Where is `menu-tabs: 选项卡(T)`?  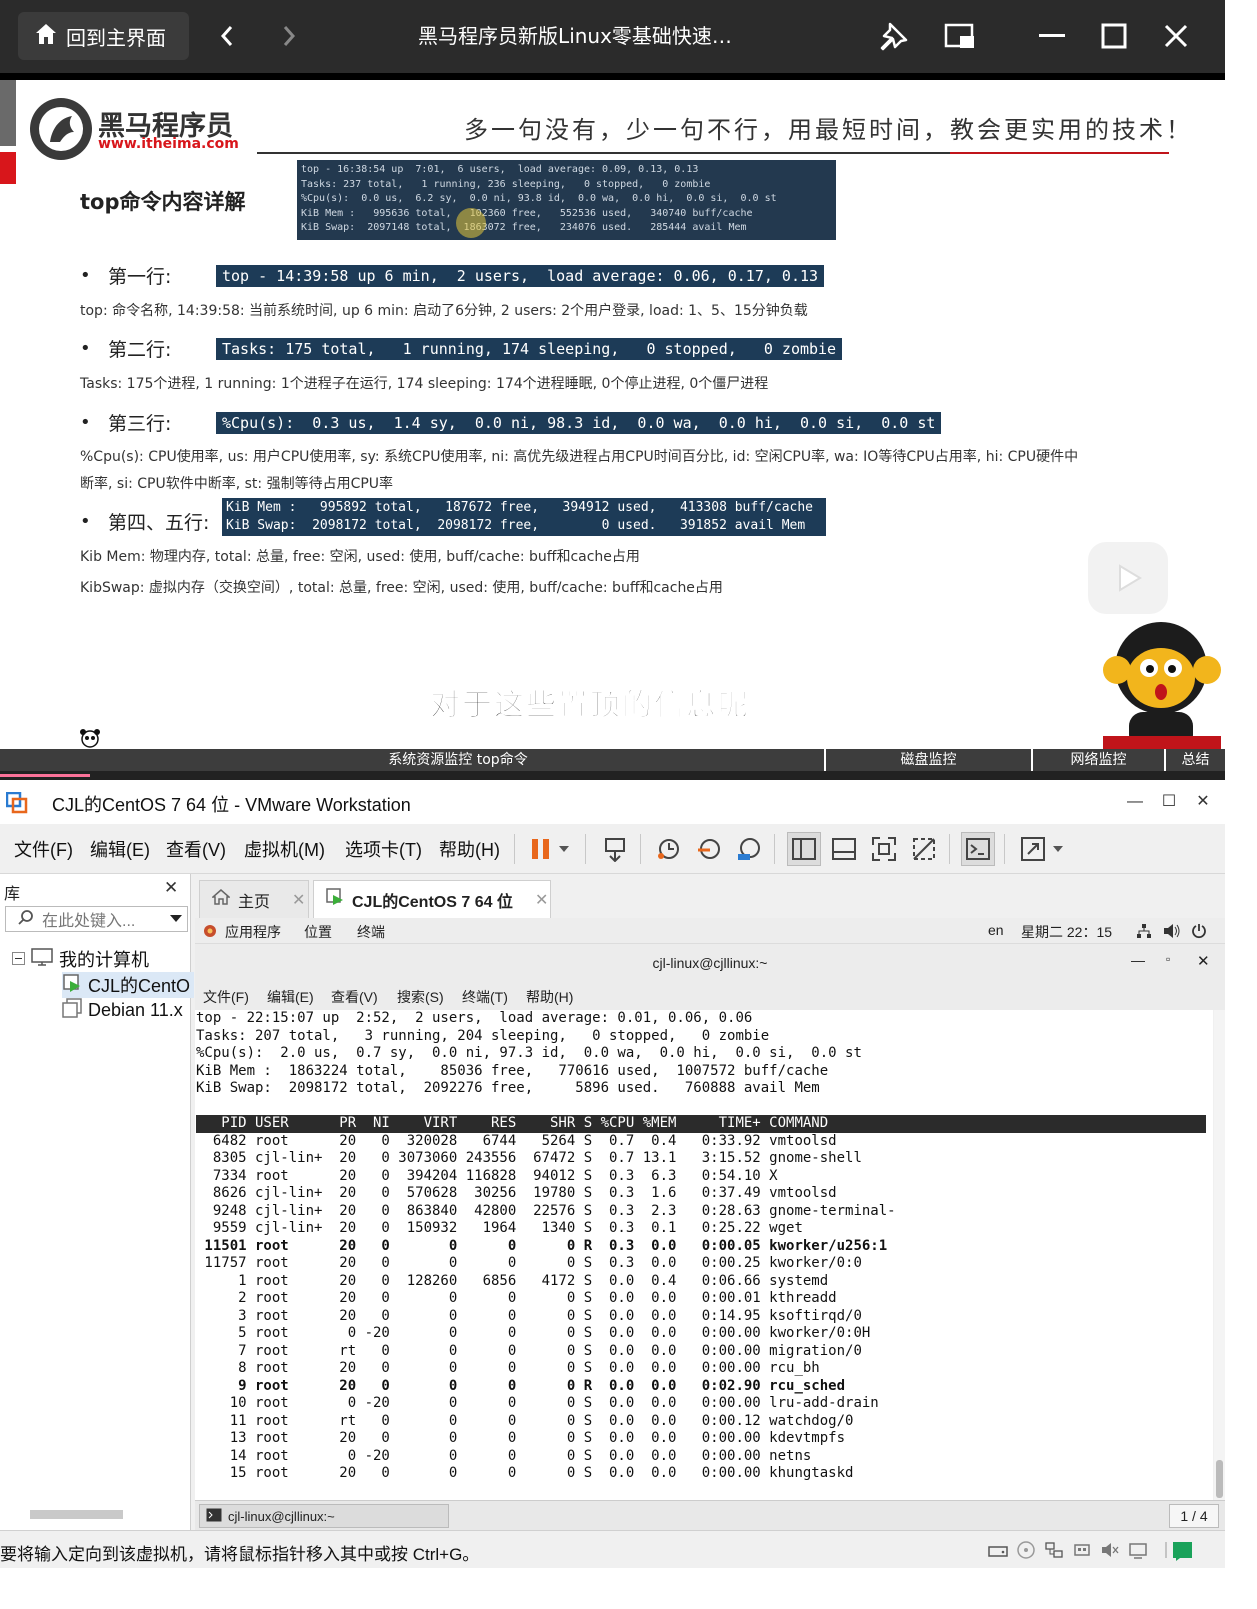
menu-tabs: 选项卡(T) is located at coordinates (383, 849).